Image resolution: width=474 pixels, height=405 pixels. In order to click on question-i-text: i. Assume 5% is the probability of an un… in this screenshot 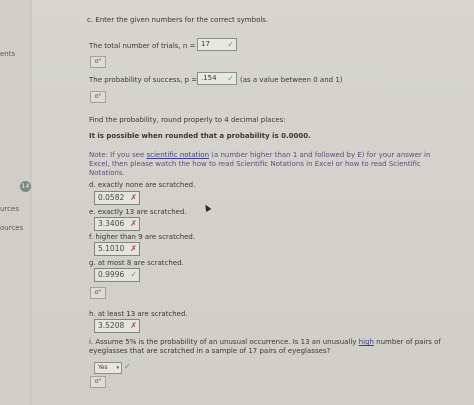, I will do `click(224, 342)`.